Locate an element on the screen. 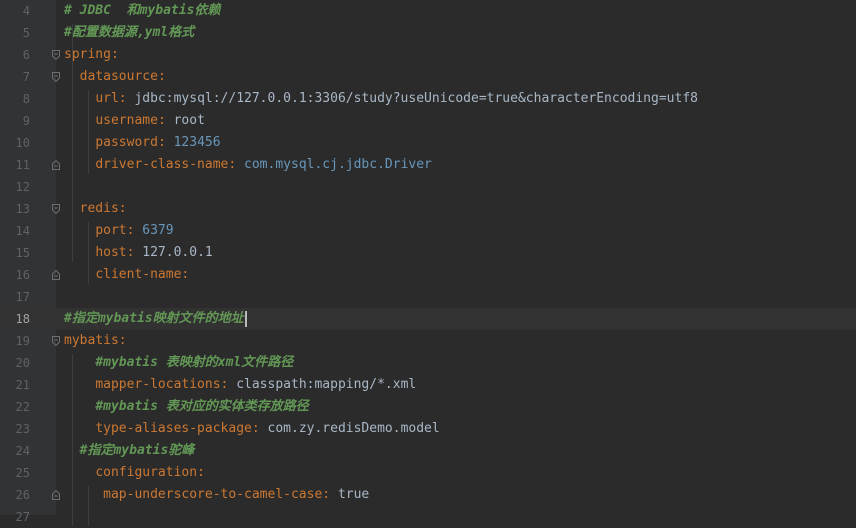 The width and height of the screenshot is (856, 528). yaml-entry: mybatis: is located at coordinates (95, 341).